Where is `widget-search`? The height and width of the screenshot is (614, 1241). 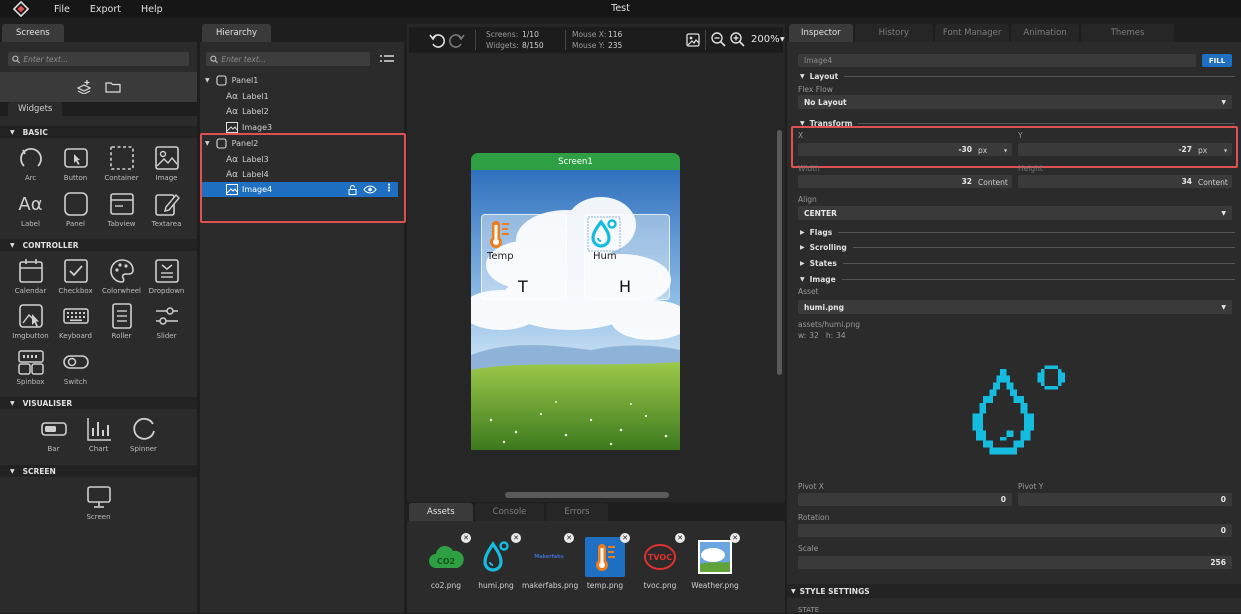 widget-search is located at coordinates (98, 59).